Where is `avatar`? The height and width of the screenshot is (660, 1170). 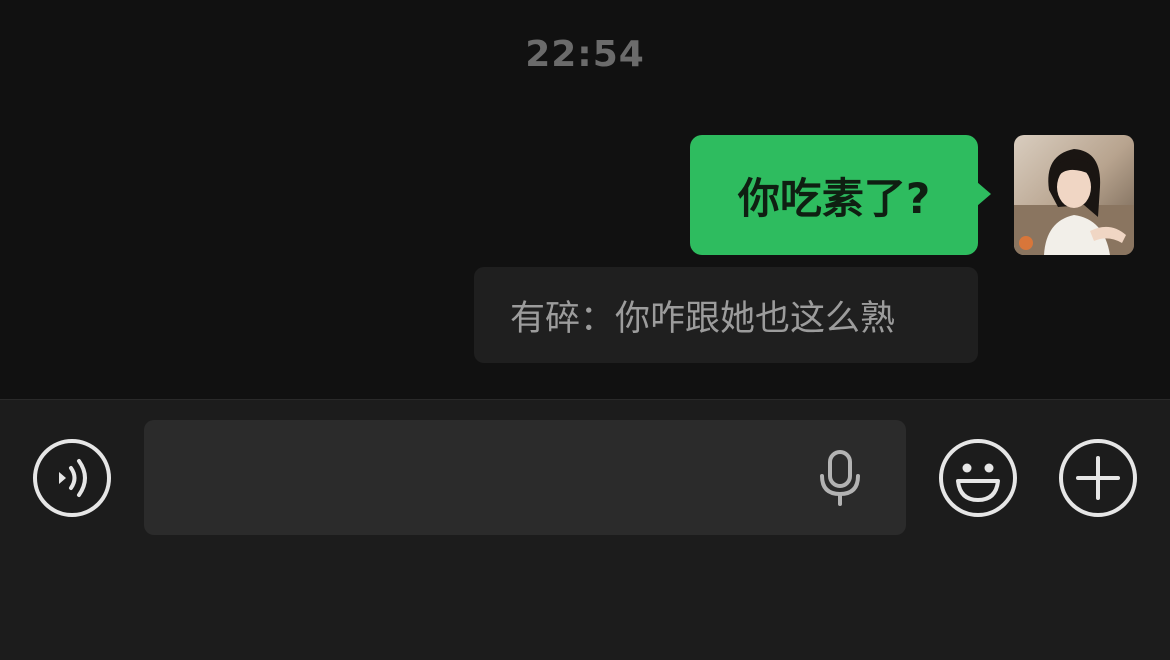 avatar is located at coordinates (1074, 195).